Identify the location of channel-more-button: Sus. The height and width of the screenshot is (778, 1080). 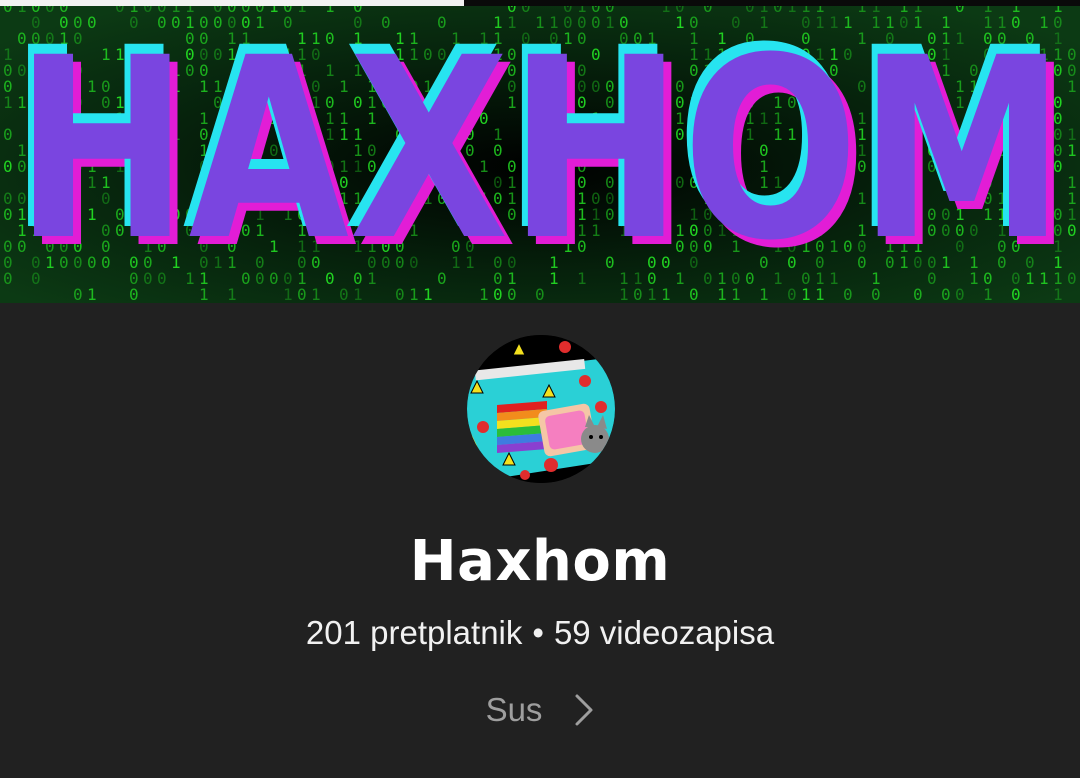
(540, 710).